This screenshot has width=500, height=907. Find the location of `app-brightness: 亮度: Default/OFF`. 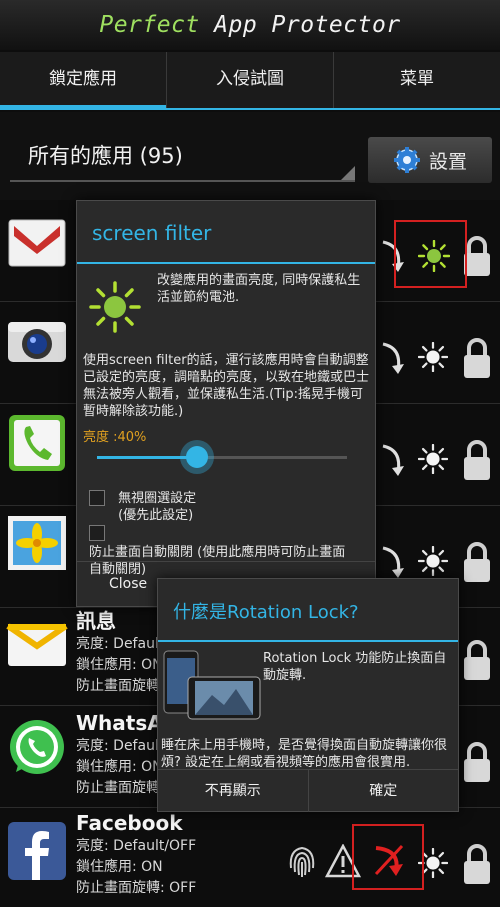

app-brightness: 亮度: Default/OFF is located at coordinates (136, 846).